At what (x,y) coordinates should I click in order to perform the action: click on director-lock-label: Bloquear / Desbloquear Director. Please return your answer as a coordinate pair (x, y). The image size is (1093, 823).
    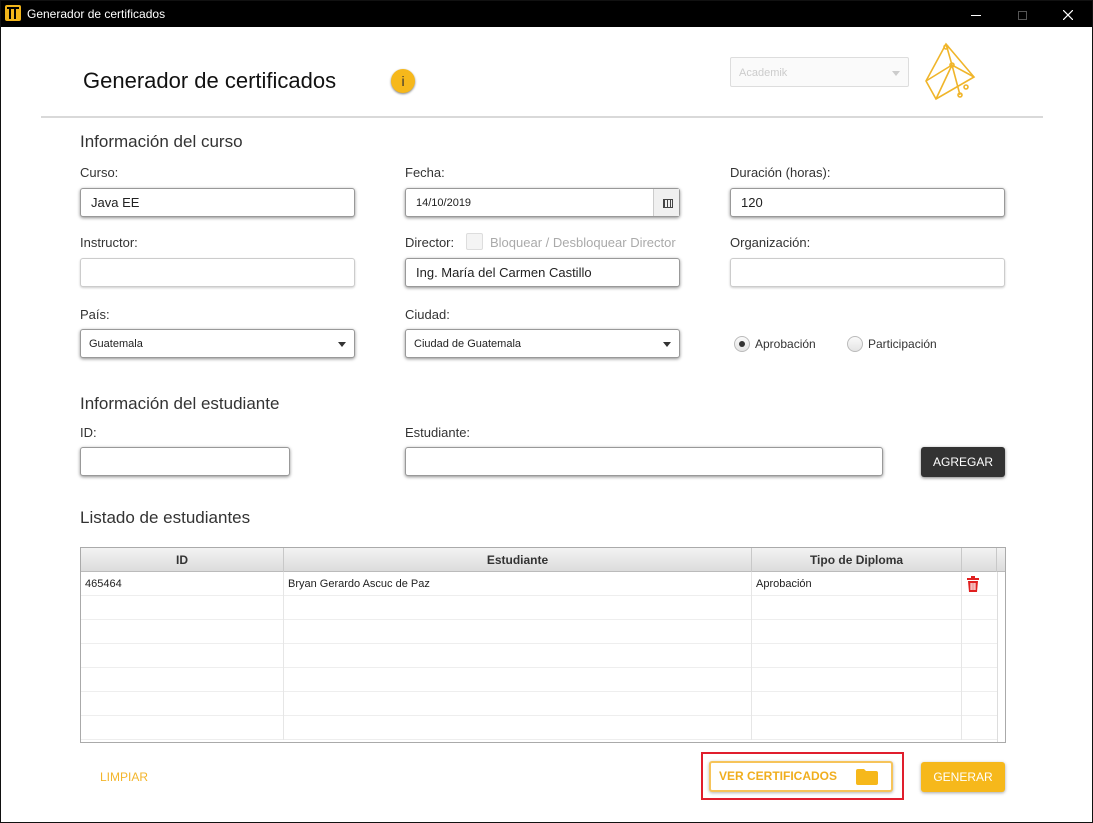
    Looking at the image, I should click on (583, 242).